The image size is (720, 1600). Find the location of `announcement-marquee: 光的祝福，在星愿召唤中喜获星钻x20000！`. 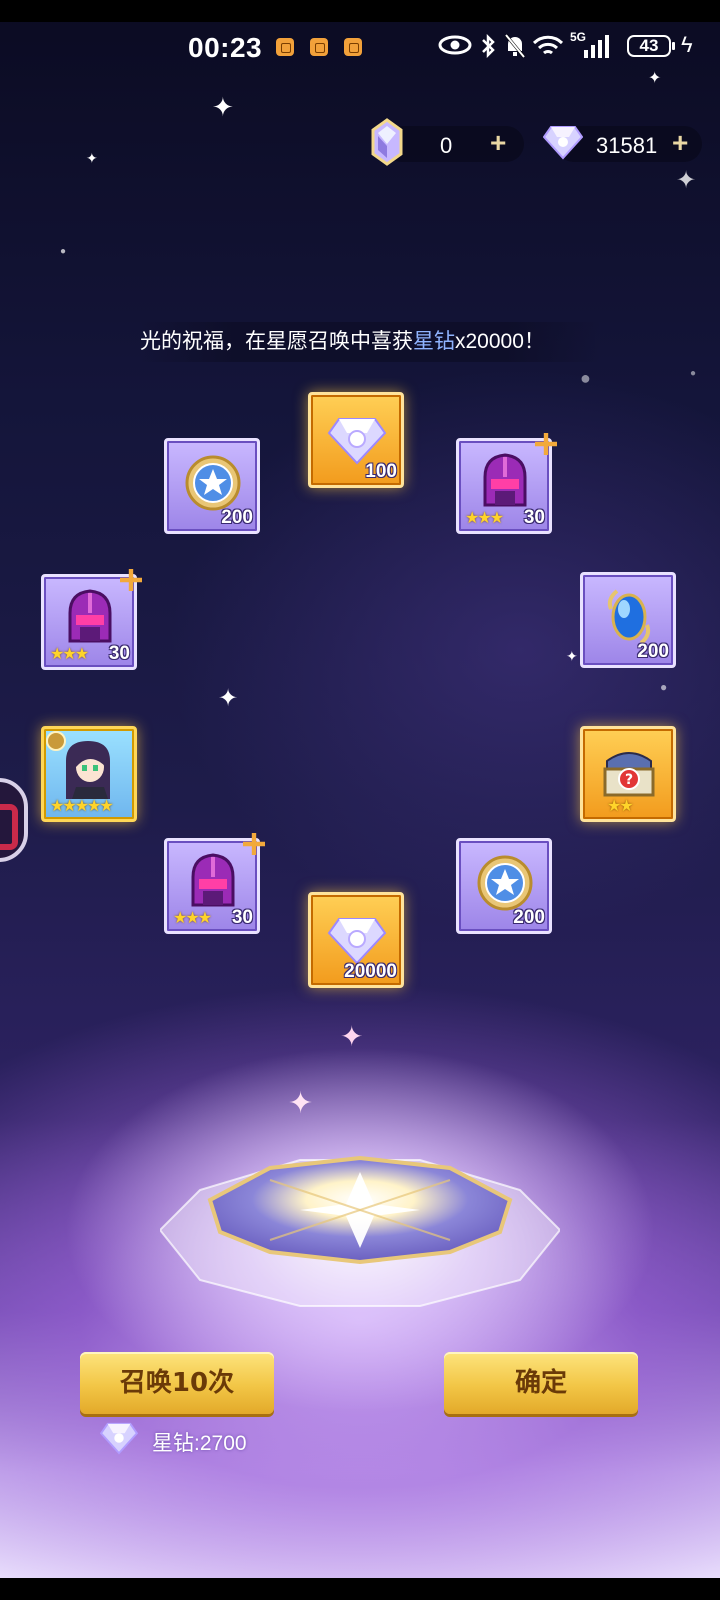

announcement-marquee: 光的祝福，在星愿召唤中喜获星钻x20000！ is located at coordinates (370, 342).